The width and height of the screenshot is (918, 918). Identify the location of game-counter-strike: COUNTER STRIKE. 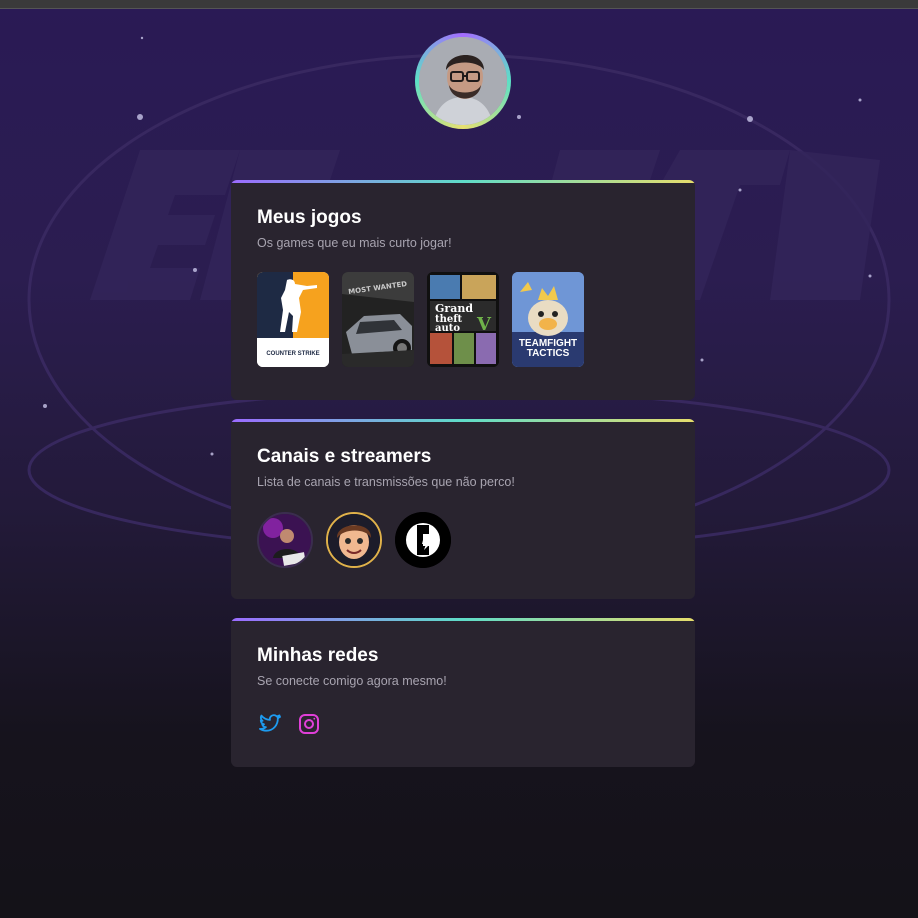
(293, 319).